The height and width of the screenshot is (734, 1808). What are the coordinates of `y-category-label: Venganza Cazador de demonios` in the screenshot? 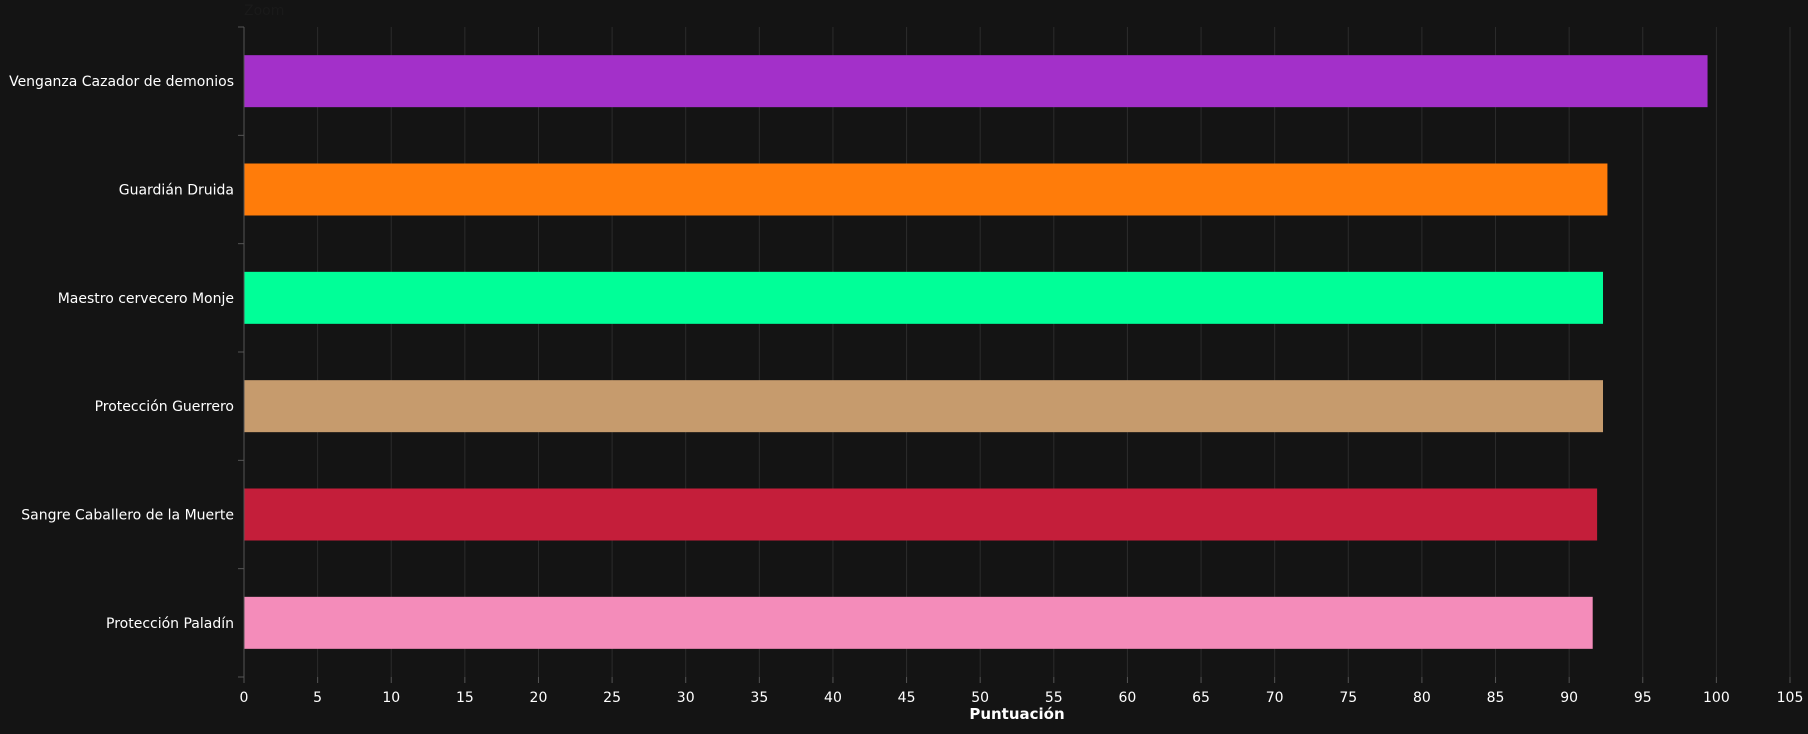 It's located at (121, 82).